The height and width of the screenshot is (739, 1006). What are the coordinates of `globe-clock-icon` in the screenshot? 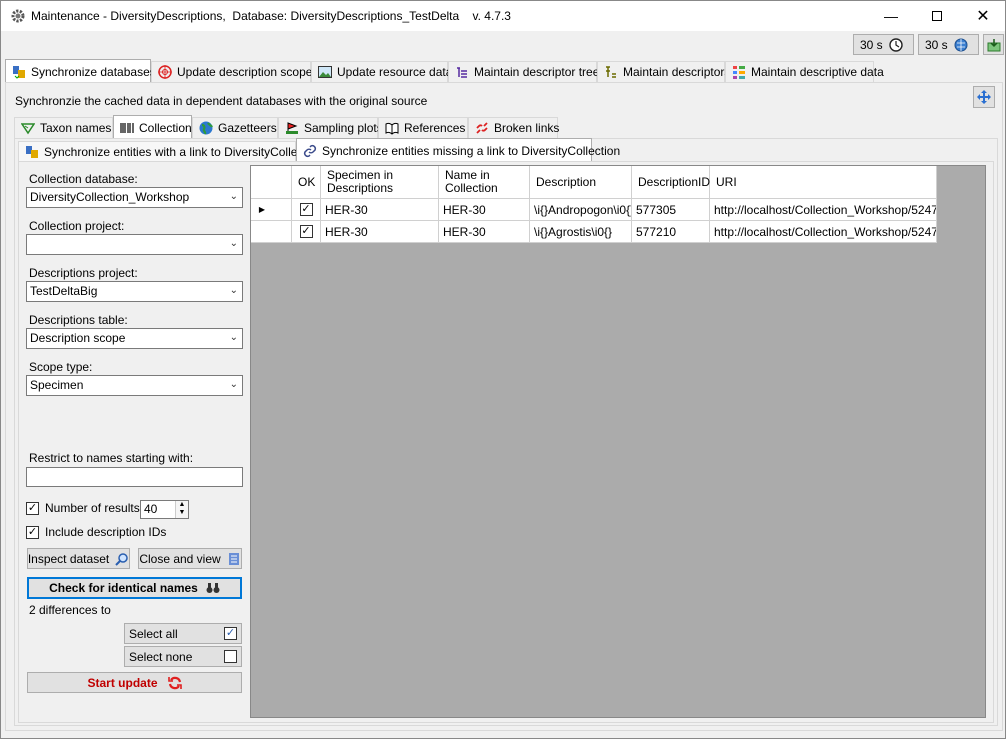 It's located at (961, 45).